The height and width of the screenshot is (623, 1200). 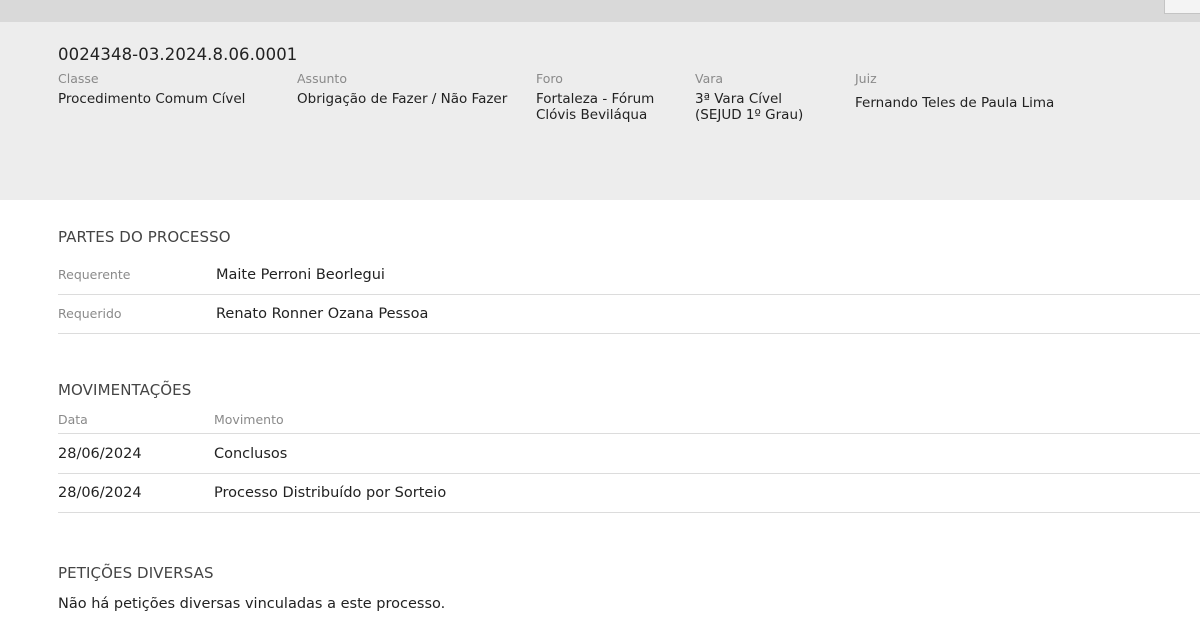 What do you see at coordinates (709, 78) in the screenshot?
I see `field-label: Vara` at bounding box center [709, 78].